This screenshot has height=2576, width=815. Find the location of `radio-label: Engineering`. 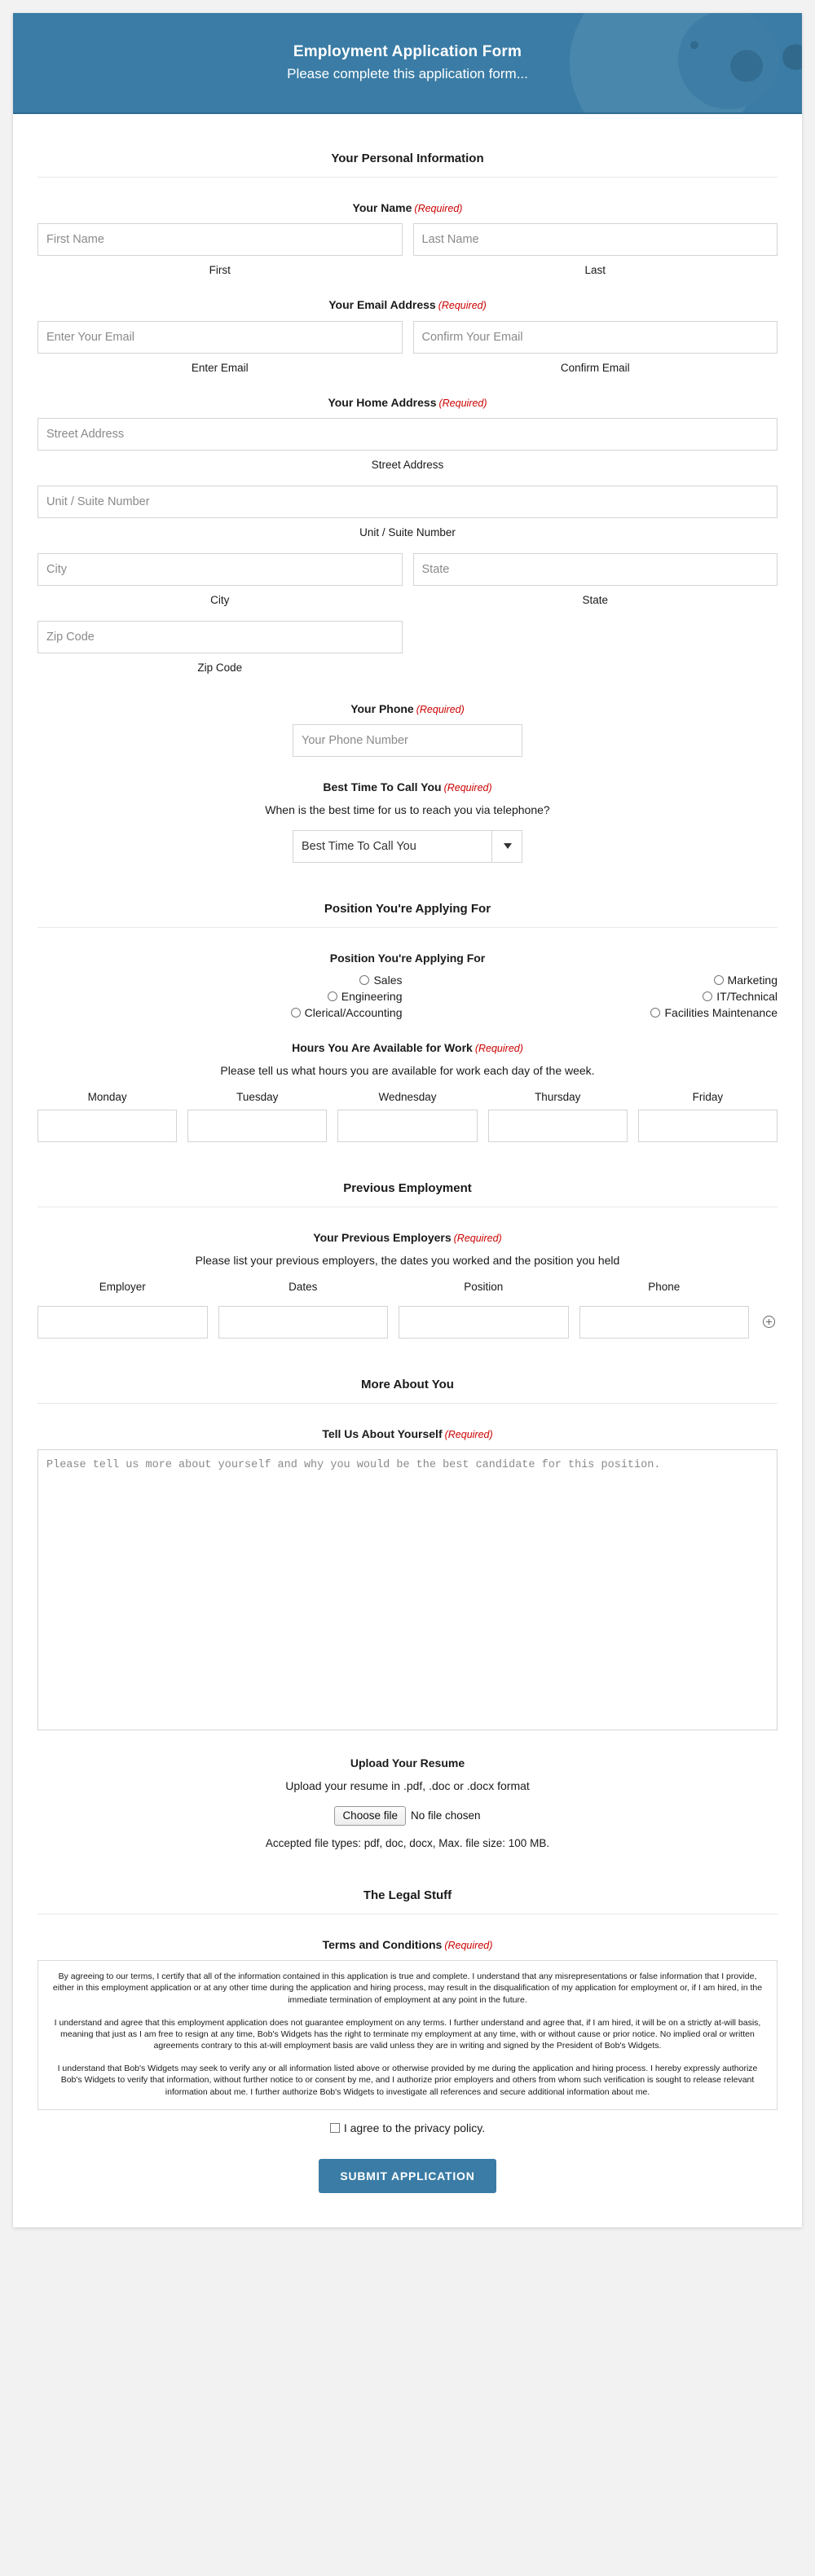

radio-label: Engineering is located at coordinates (372, 997).